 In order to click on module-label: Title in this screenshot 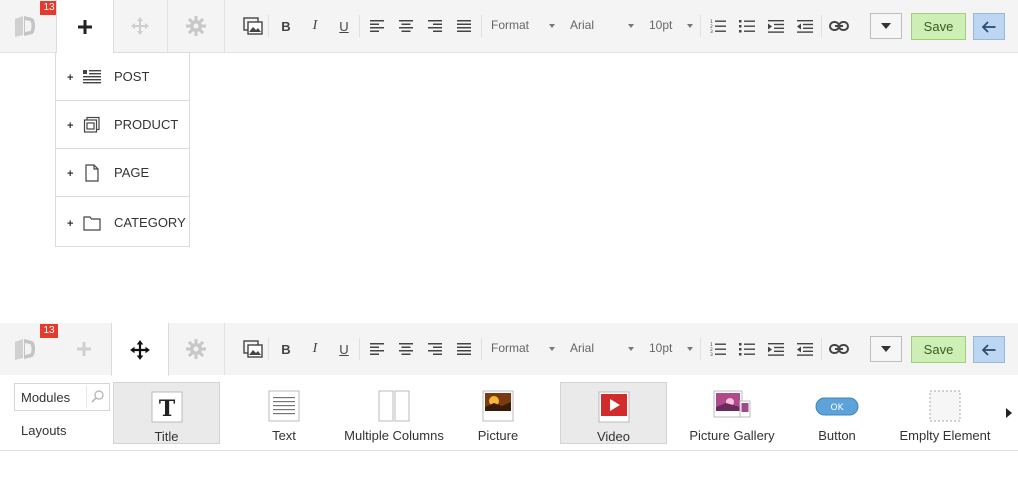, I will do `click(166, 436)`.